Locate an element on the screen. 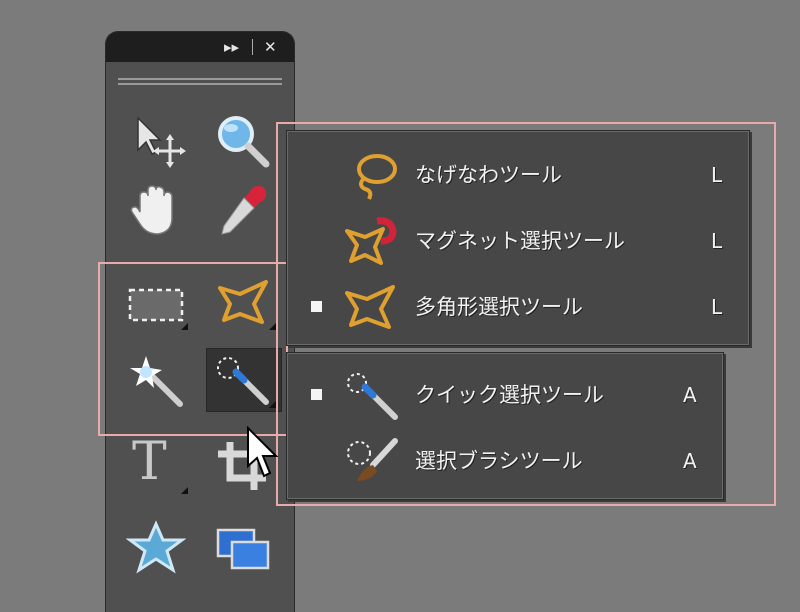 The width and height of the screenshot is (800, 612). menu-item-label: 選択ブラシツール is located at coordinates (499, 461).